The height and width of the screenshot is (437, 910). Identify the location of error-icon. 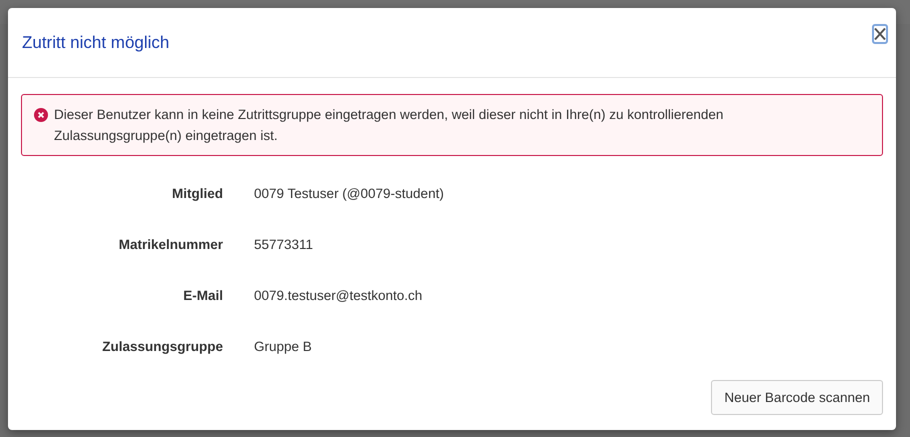
(41, 115).